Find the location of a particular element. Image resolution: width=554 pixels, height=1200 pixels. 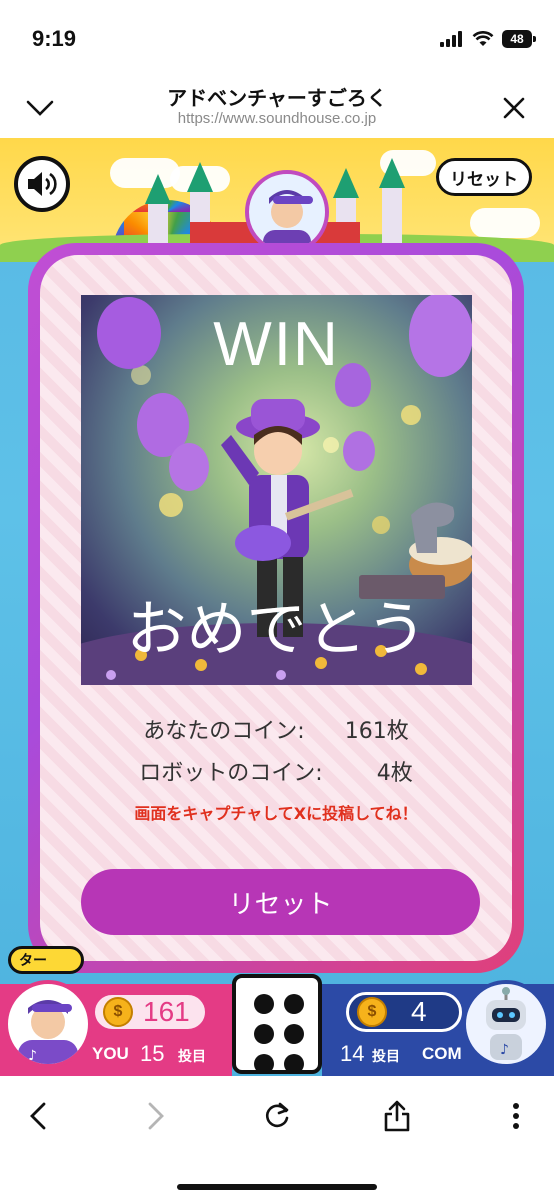

player-coins-label: あなたのコイン: is located at coordinates (224, 731).